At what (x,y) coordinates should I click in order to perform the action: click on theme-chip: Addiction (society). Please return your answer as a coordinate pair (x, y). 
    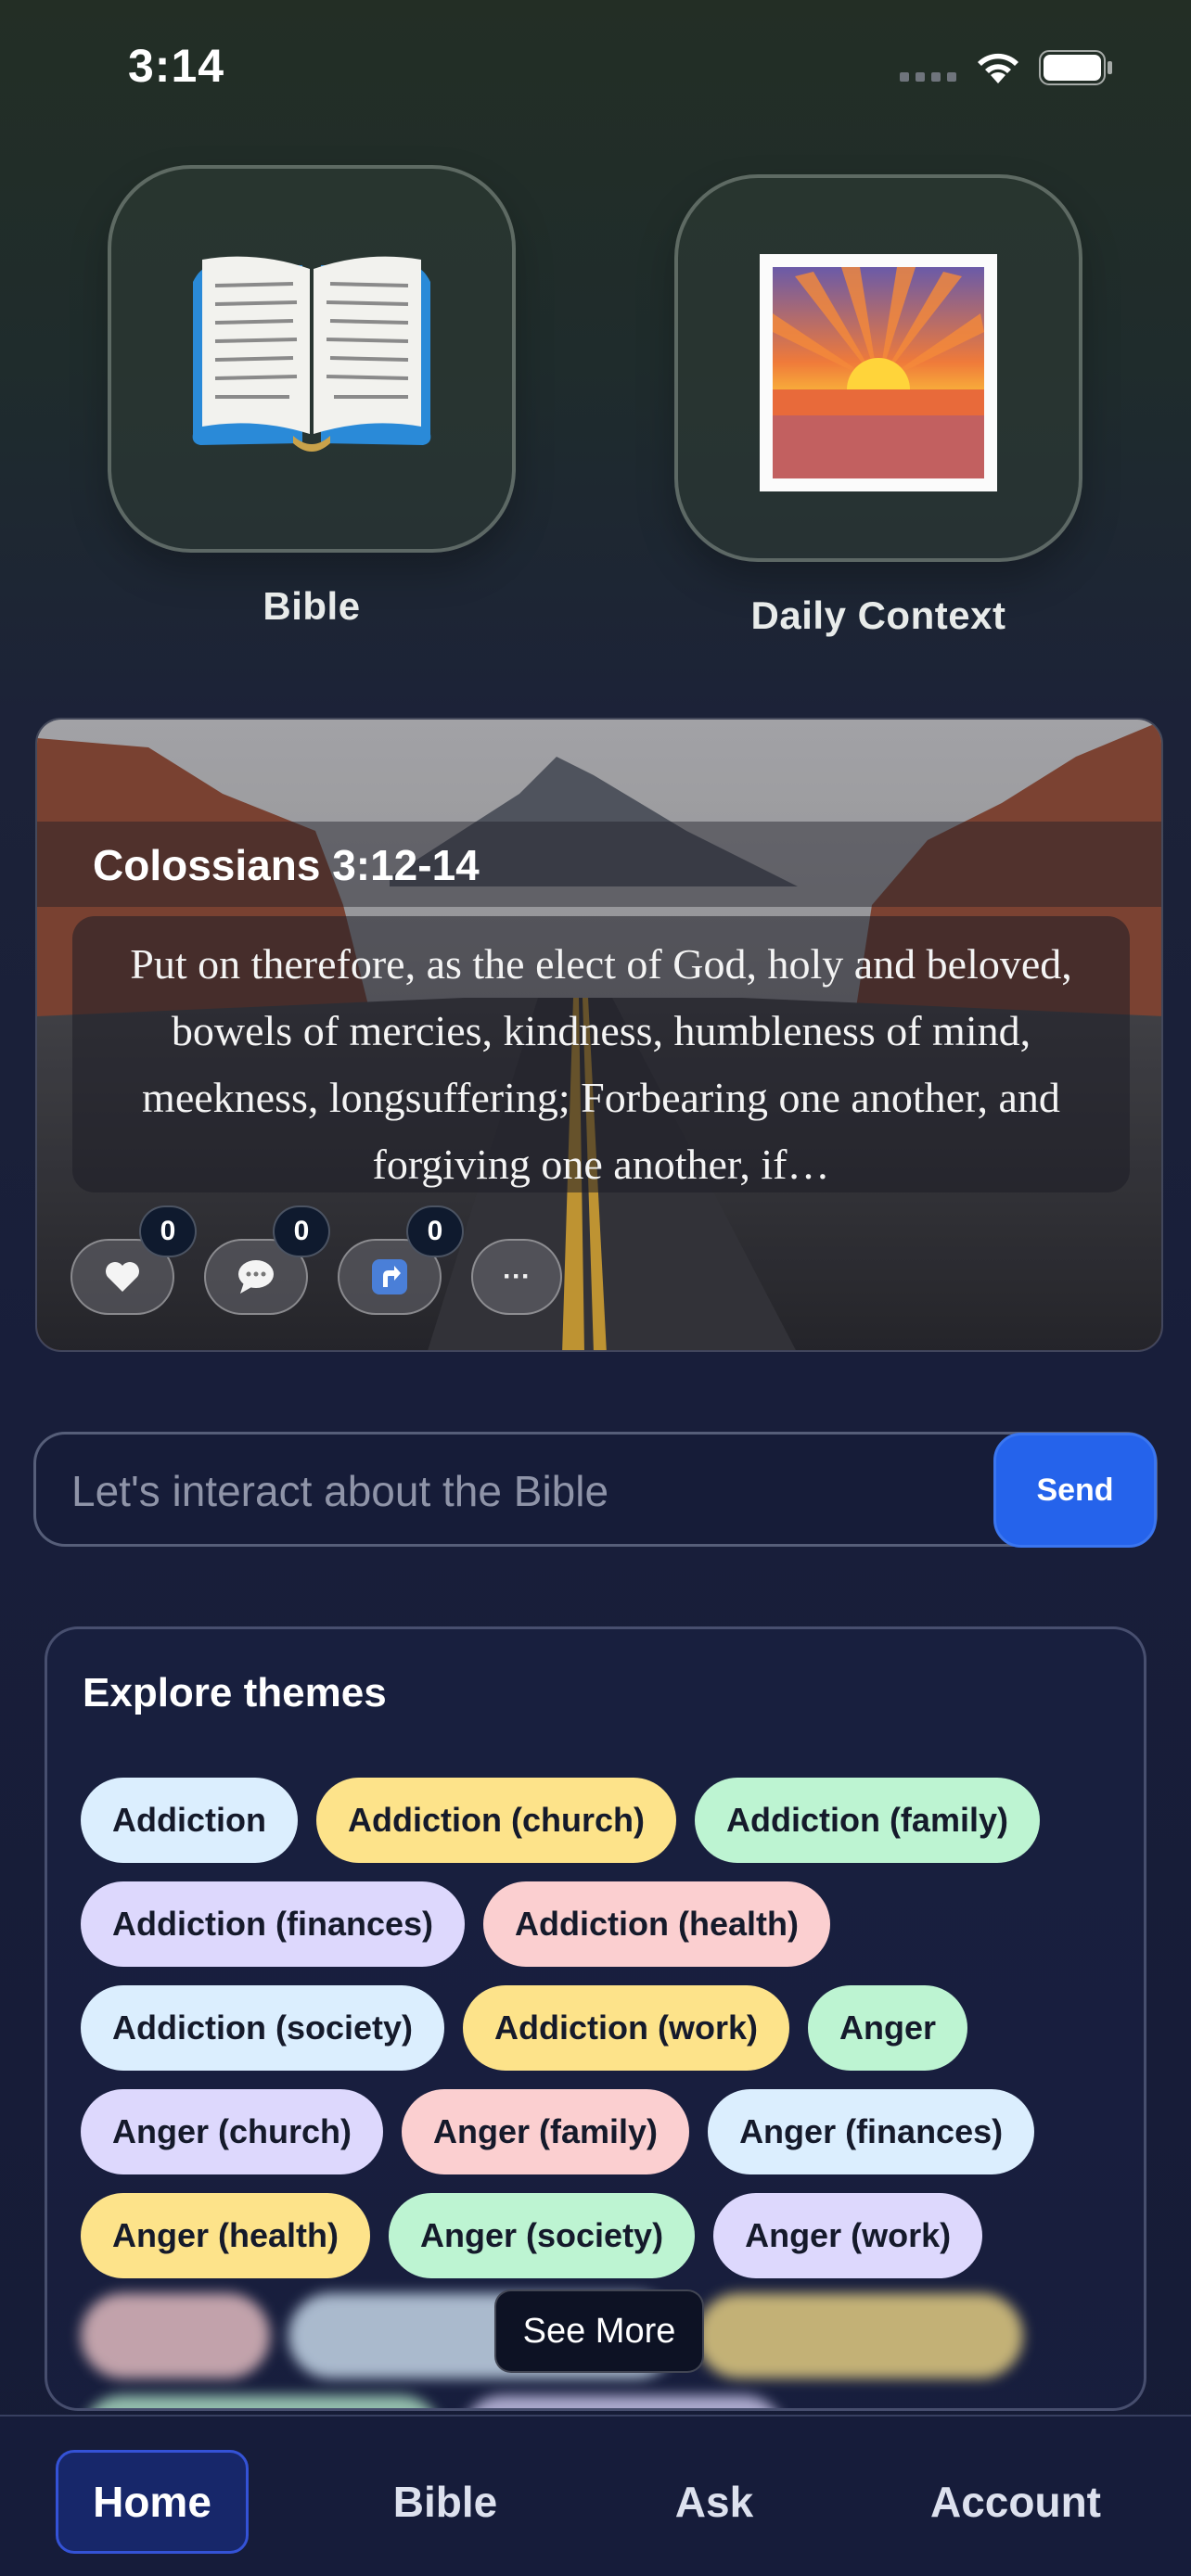
    Looking at the image, I should click on (263, 2028).